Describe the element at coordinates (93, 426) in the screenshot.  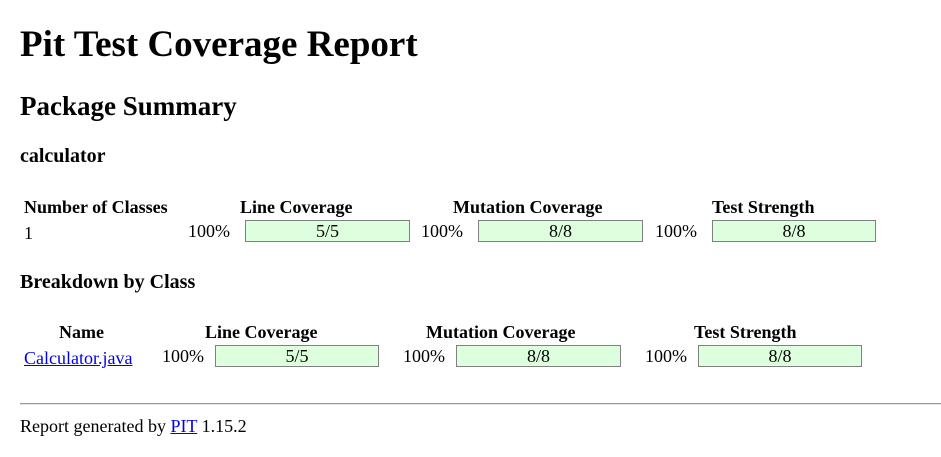
I see `footer-prefix: Report generated by` at that location.